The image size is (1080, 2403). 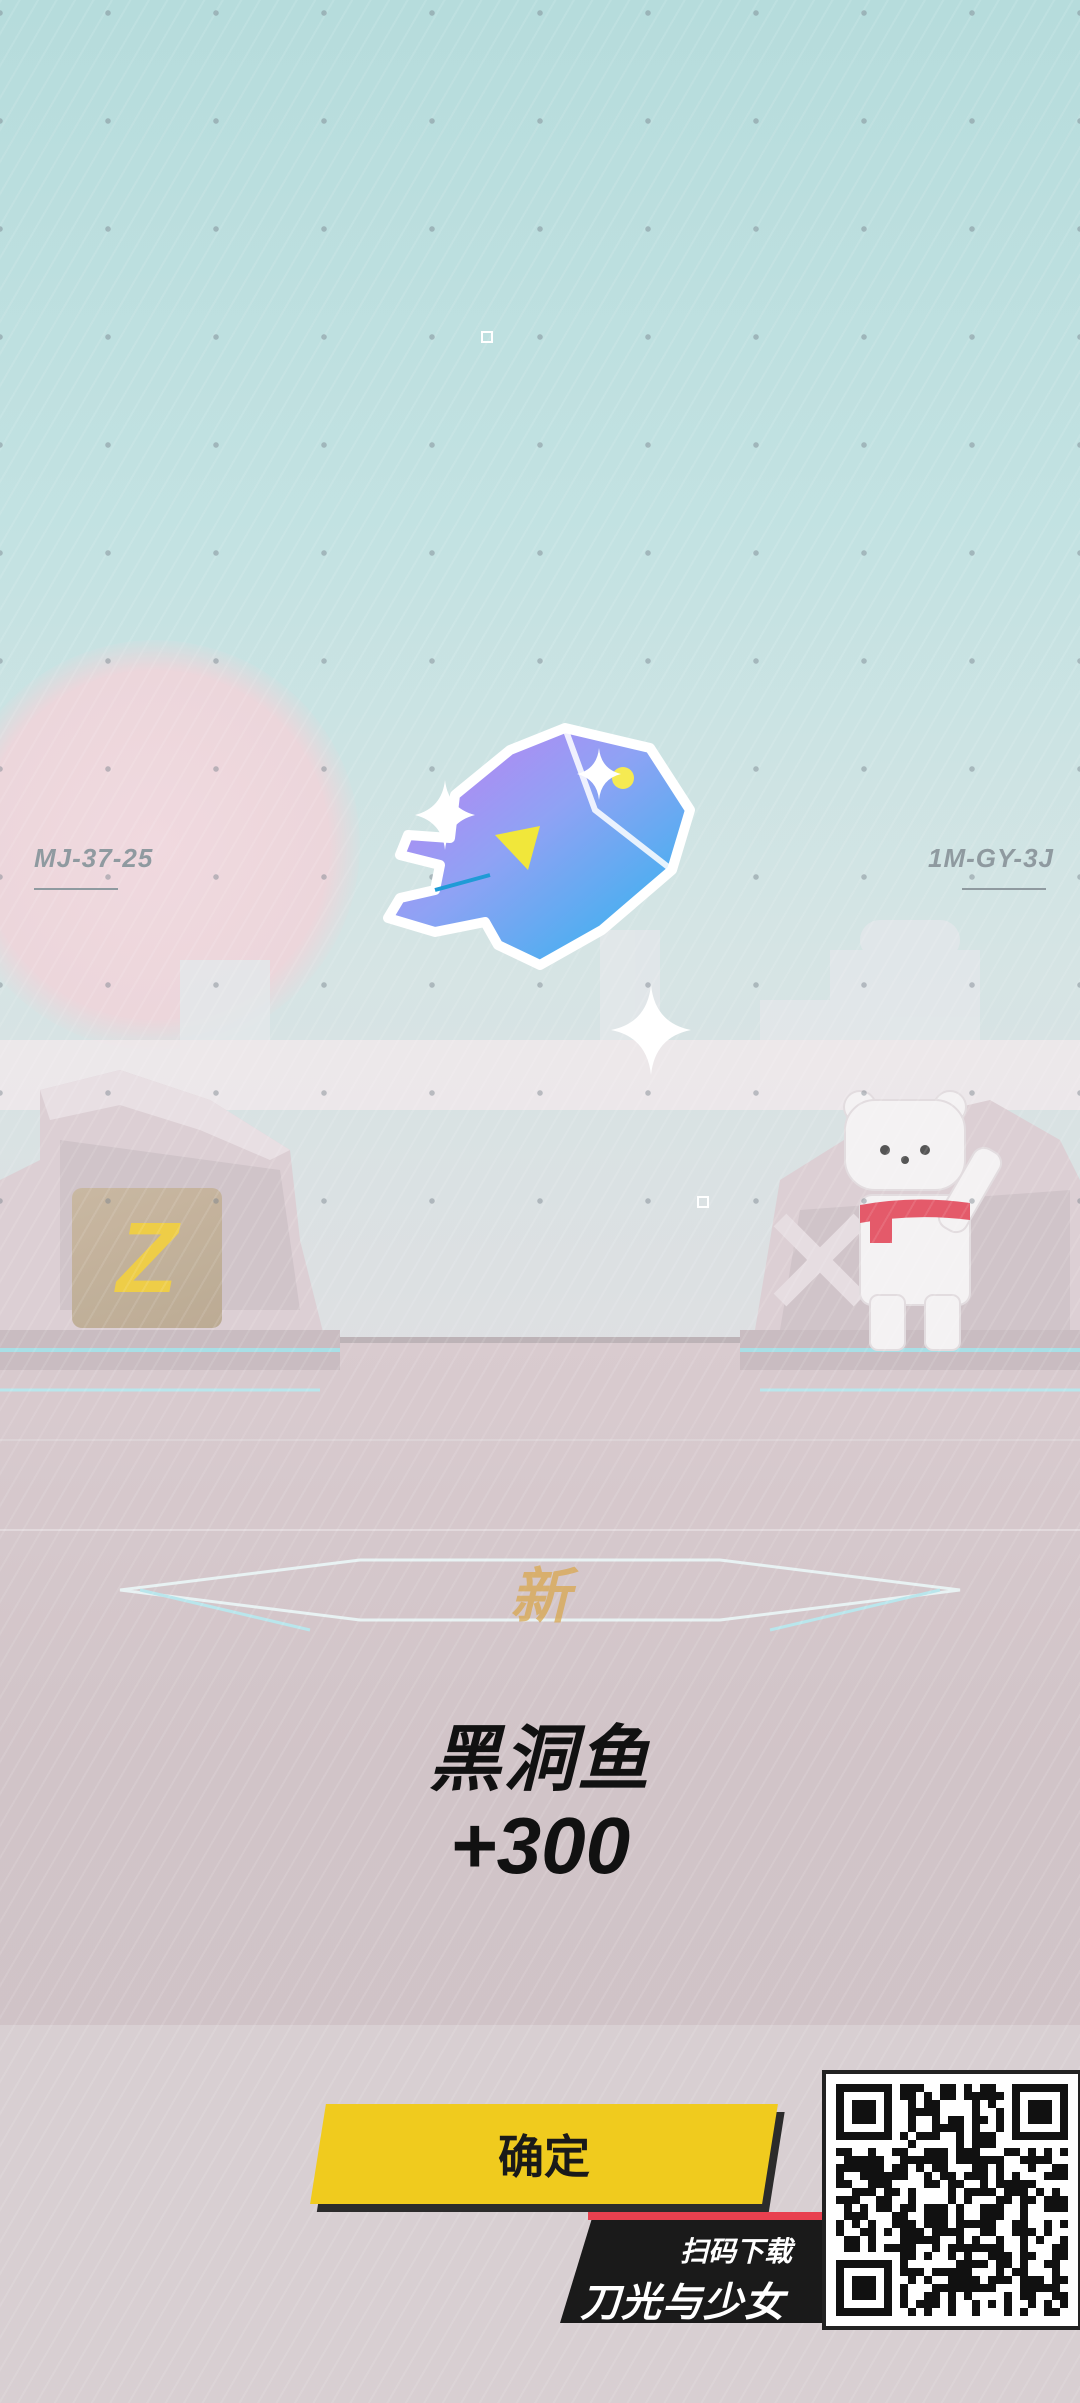 What do you see at coordinates (544, 2157) in the screenshot?
I see `confirm-button-label: 确定` at bounding box center [544, 2157].